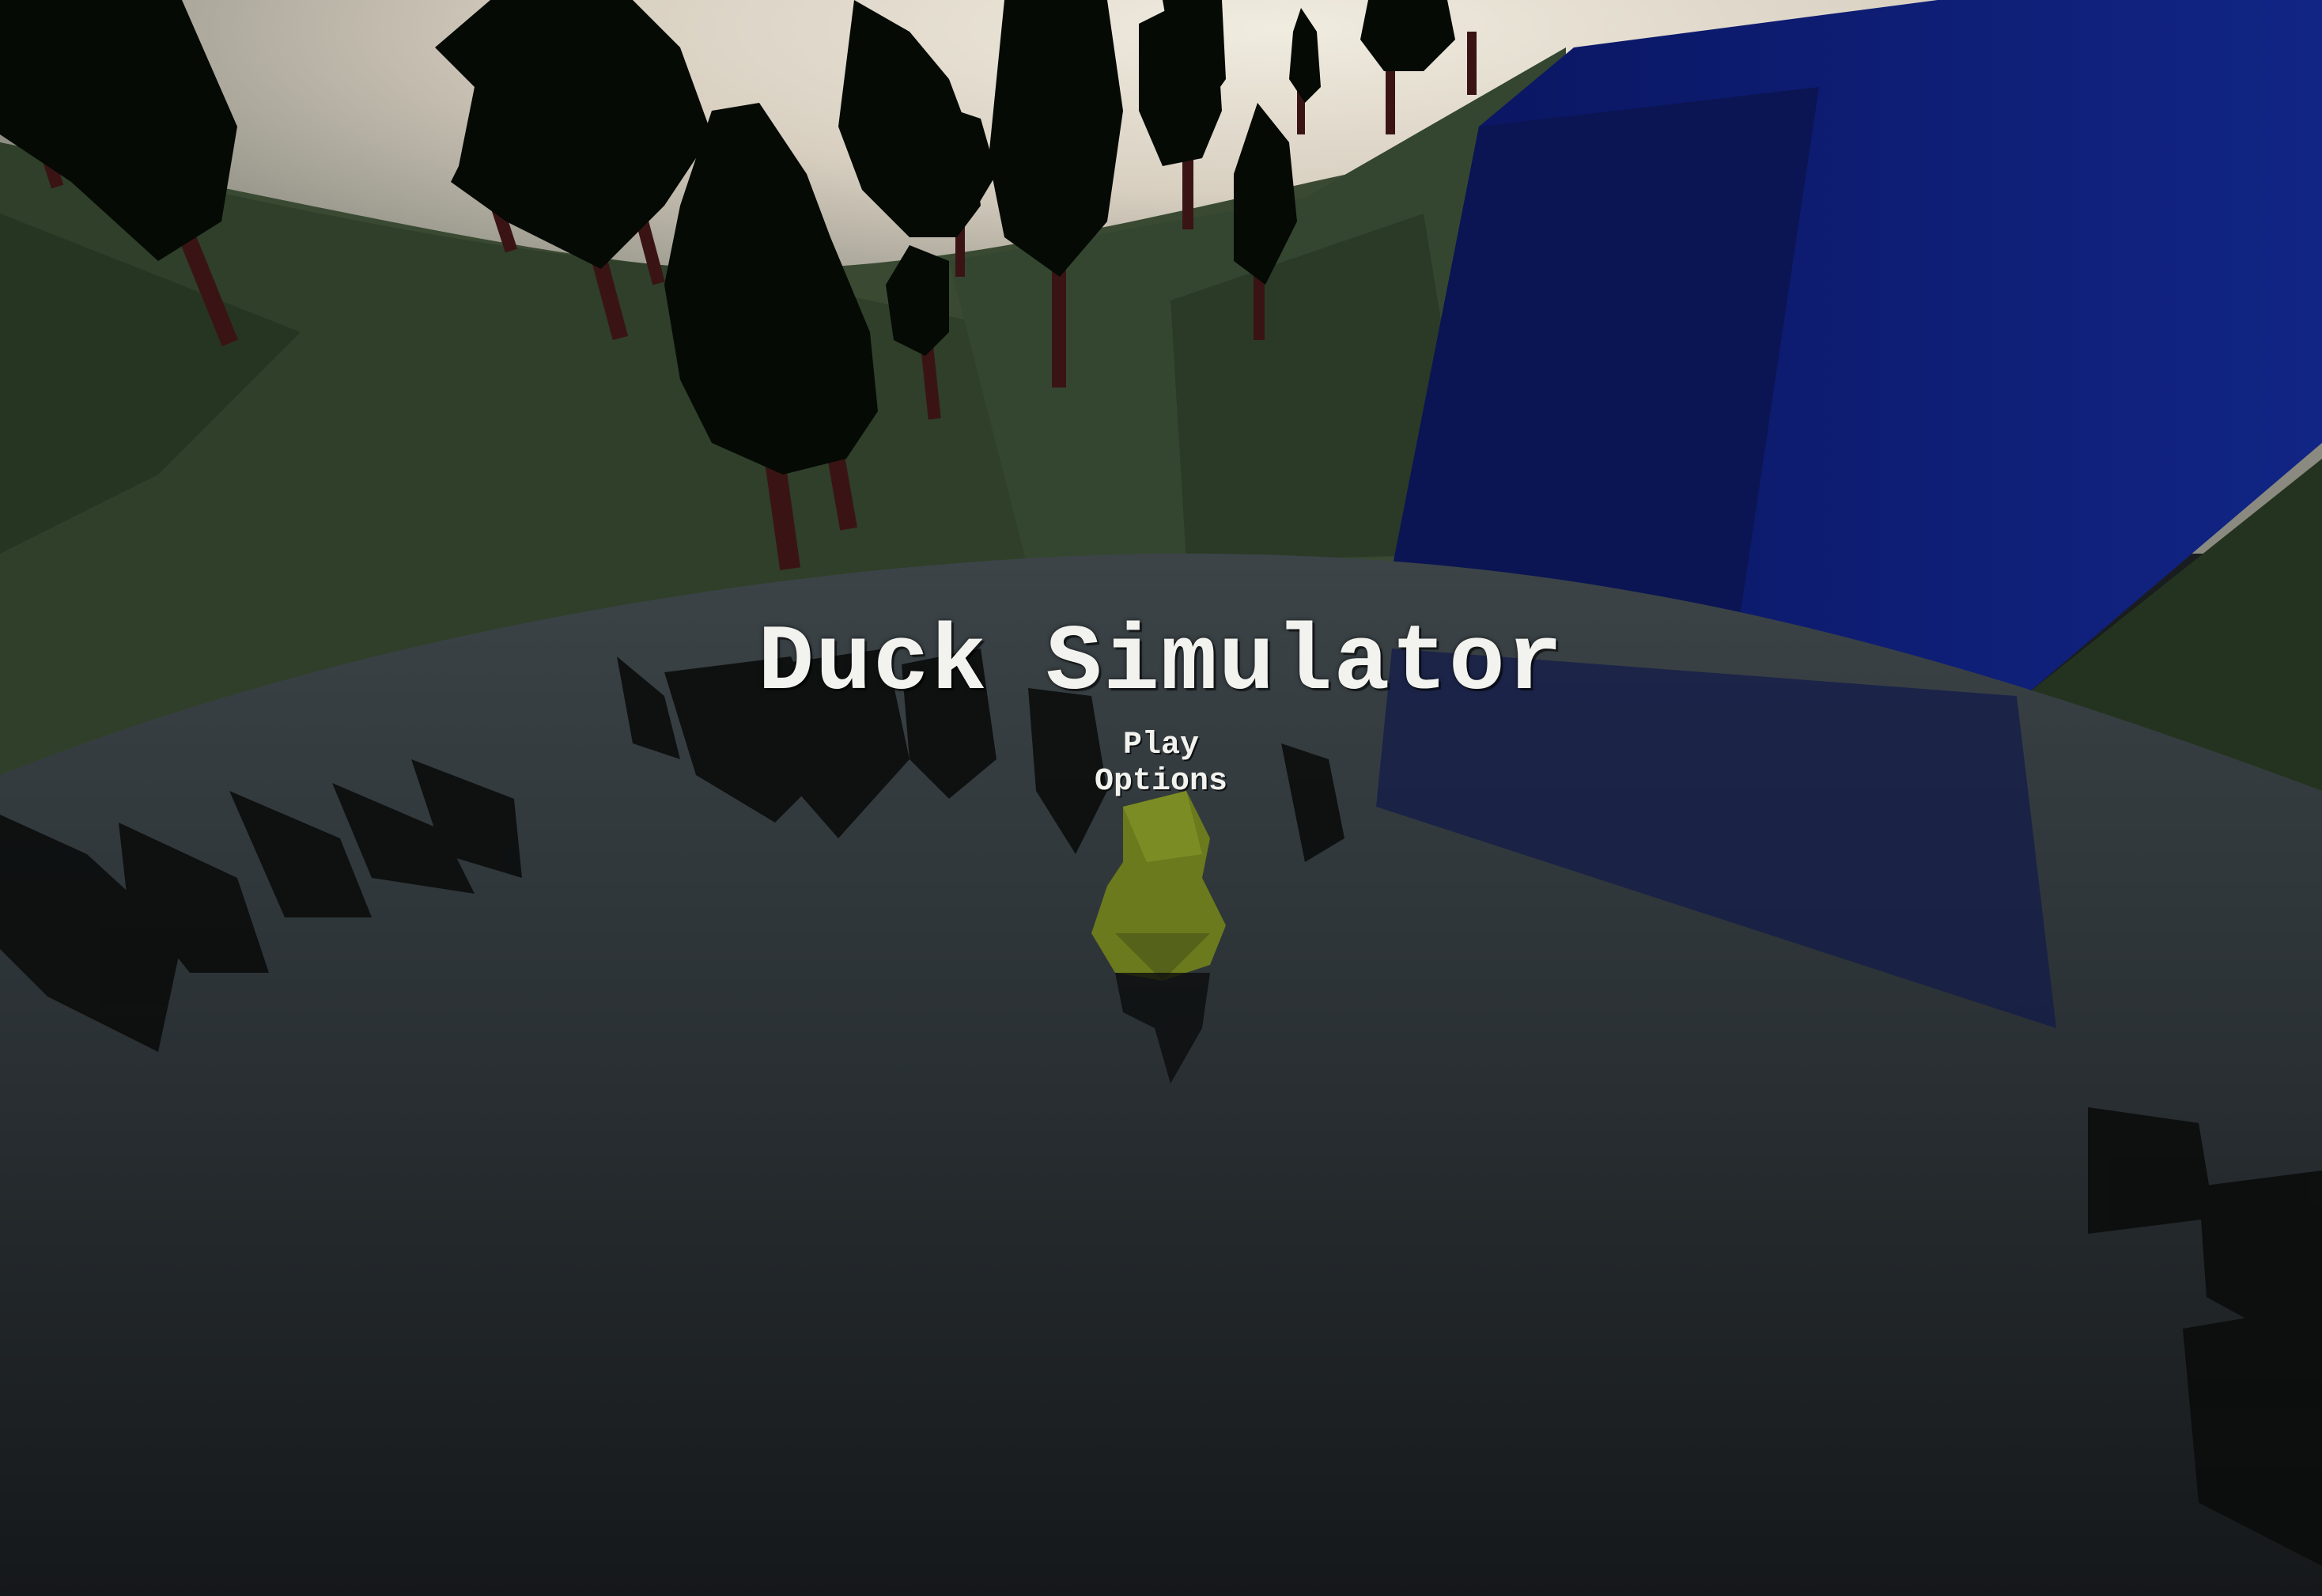 This screenshot has width=2322, height=1596. I want to click on options-button: Options, so click(1161, 782).